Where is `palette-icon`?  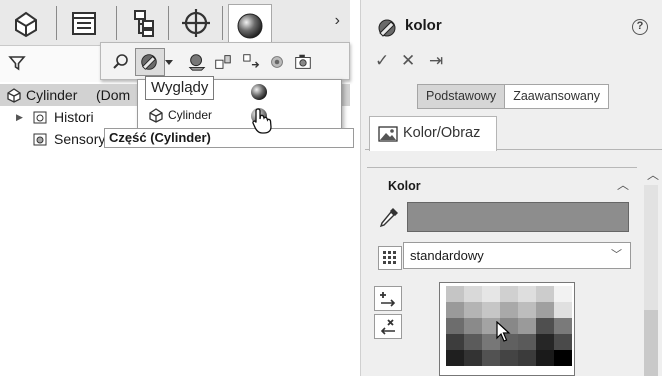
palette-icon is located at coordinates (390, 258).